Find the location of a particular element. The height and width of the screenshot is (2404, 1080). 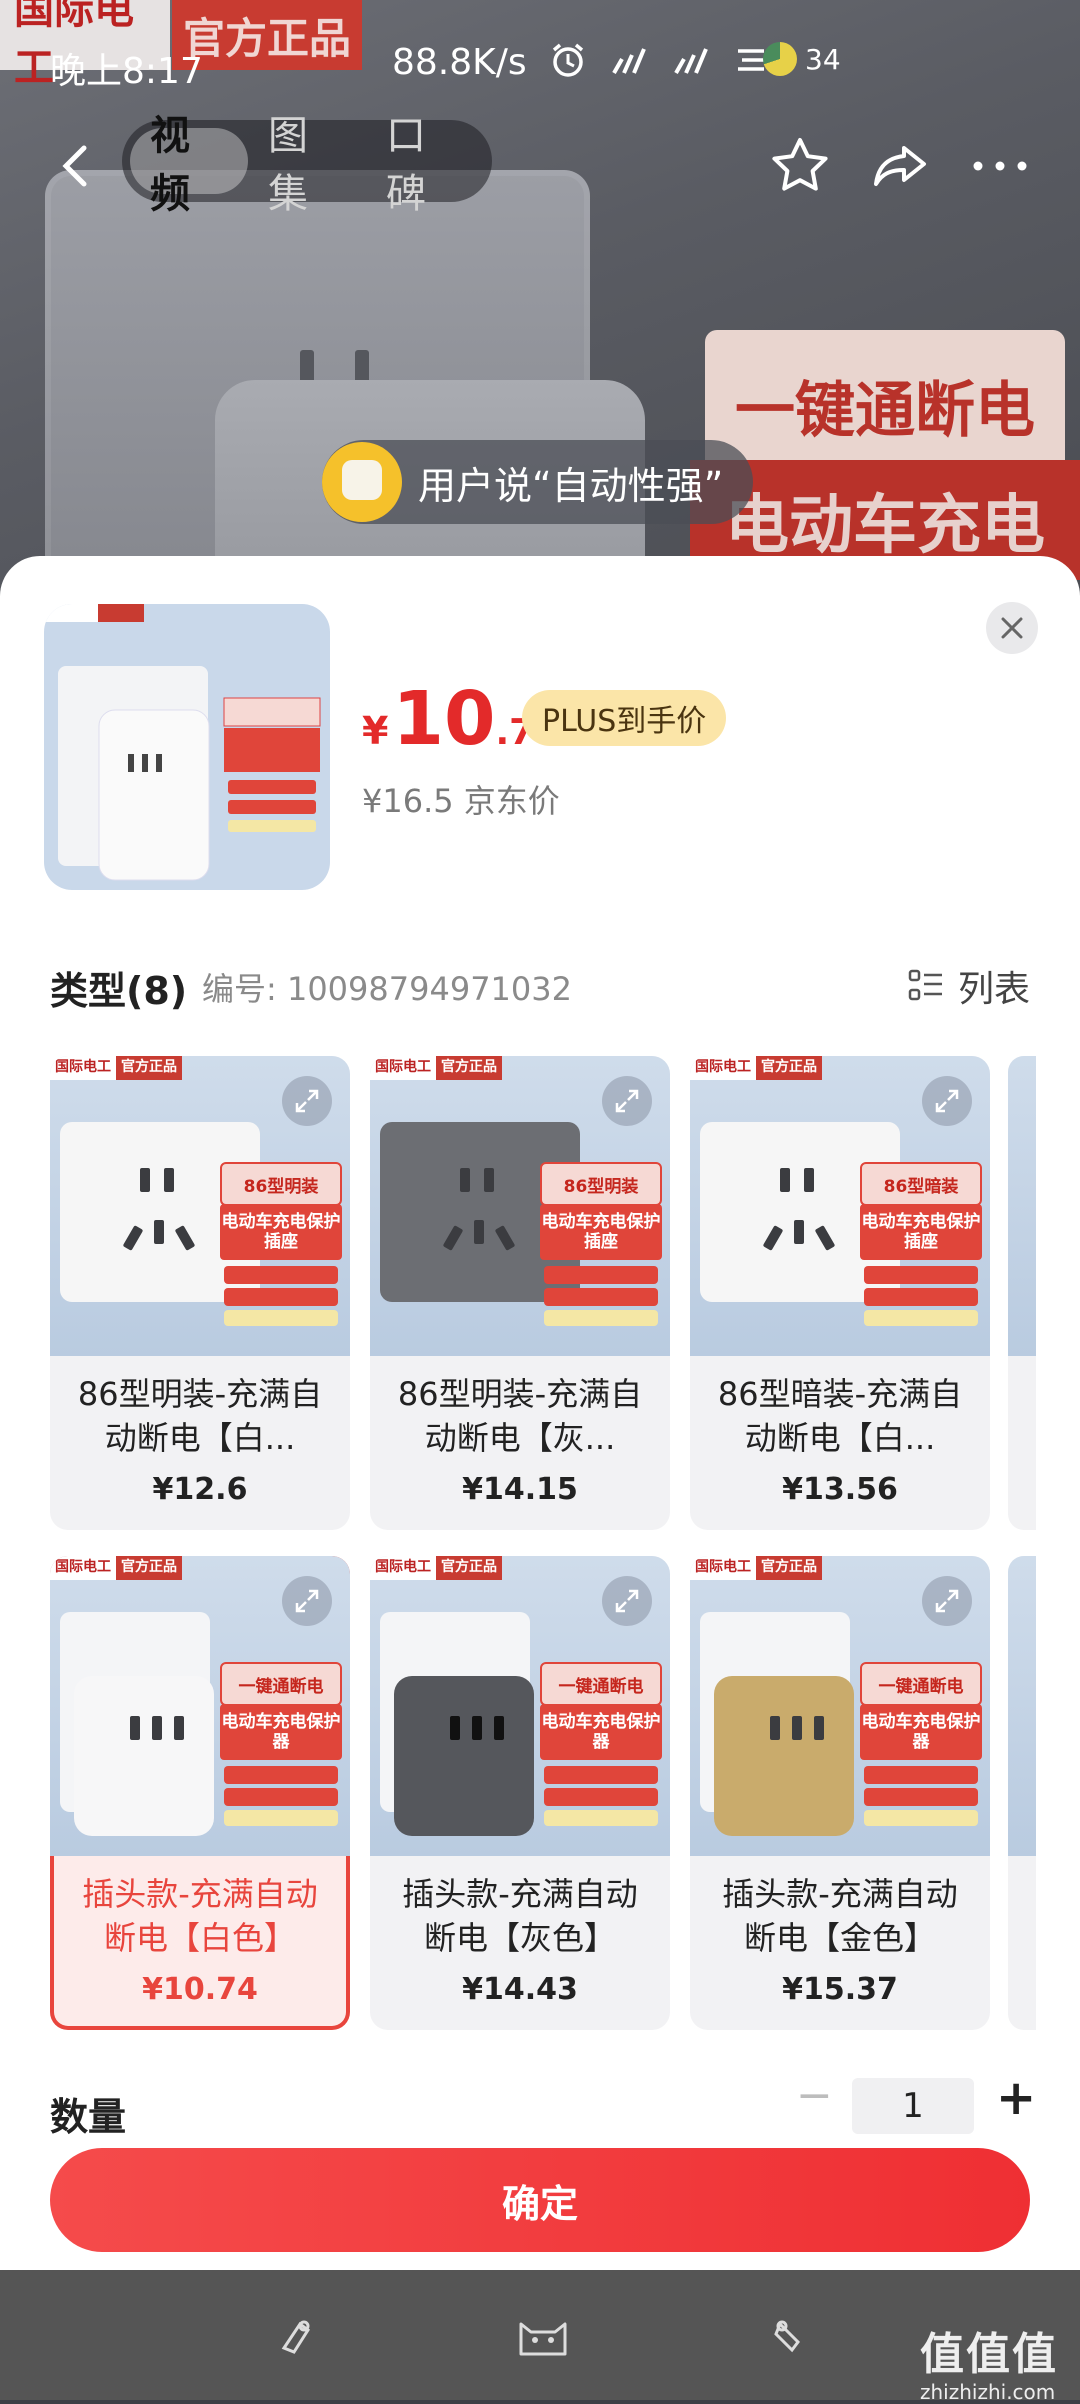

sku-label: 插头款-充满自动断电【白色】 is located at coordinates (200, 1916).